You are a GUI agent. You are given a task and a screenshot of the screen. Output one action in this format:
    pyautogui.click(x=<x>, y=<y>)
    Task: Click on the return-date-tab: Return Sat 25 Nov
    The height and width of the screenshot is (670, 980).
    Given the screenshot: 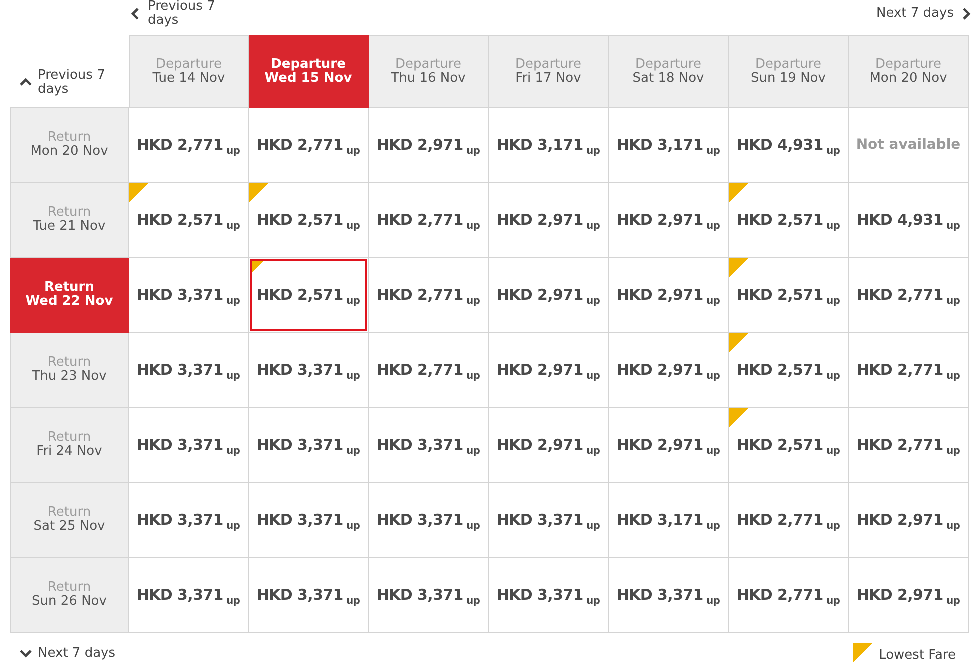 What is the action you would take?
    pyautogui.click(x=69, y=520)
    